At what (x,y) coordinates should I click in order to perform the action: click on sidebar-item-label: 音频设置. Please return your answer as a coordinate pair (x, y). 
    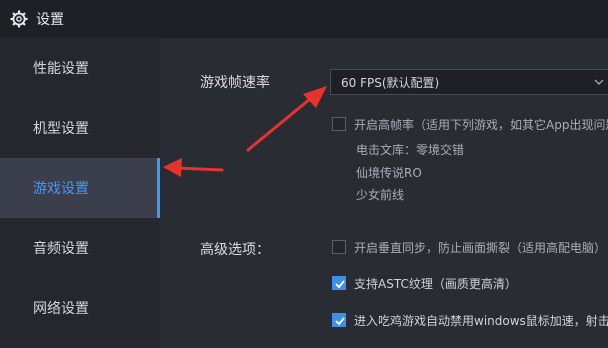
    Looking at the image, I should click on (61, 249).